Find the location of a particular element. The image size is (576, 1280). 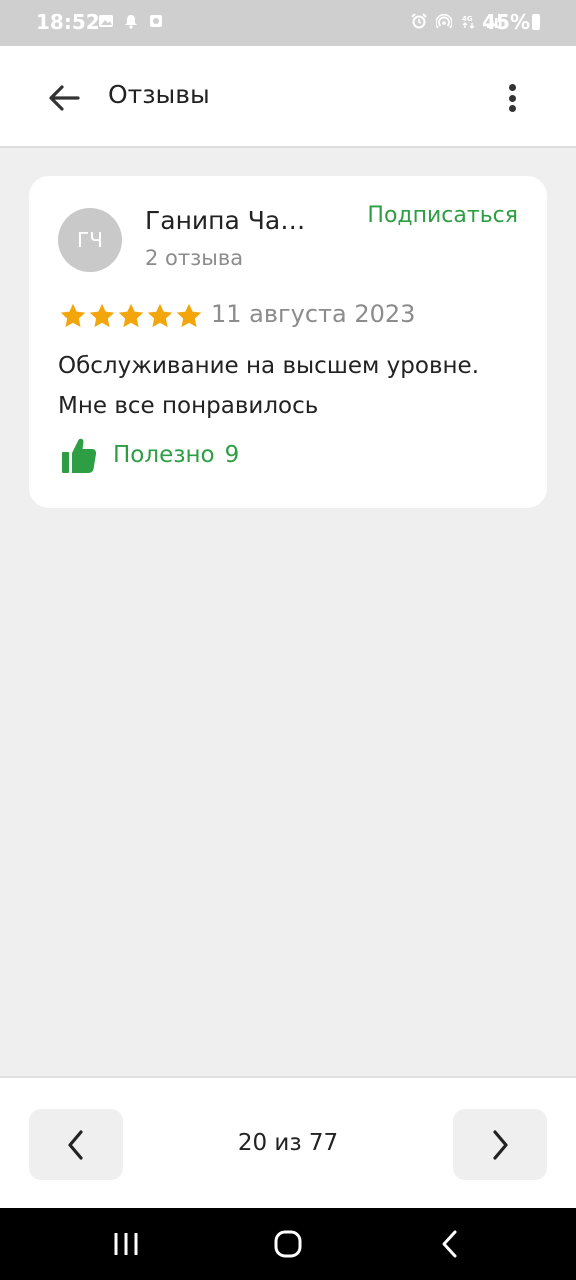

pager-bar: 20 из 77 is located at coordinates (288, 1142).